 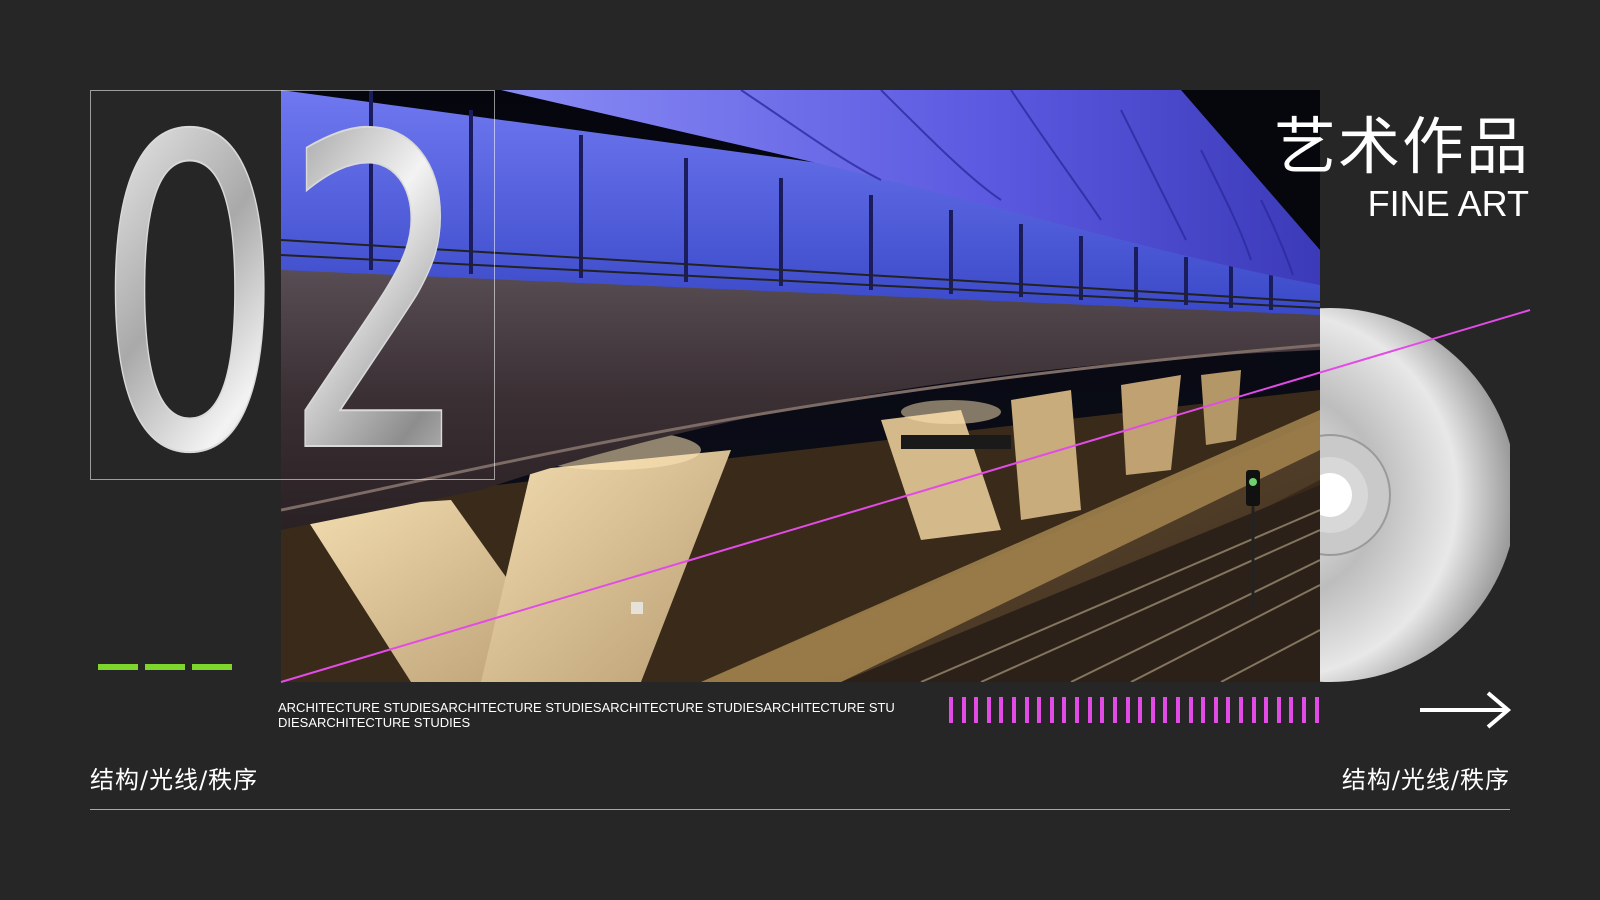 What do you see at coordinates (283, 286) in the screenshot?
I see `section-number-text: 02` at bounding box center [283, 286].